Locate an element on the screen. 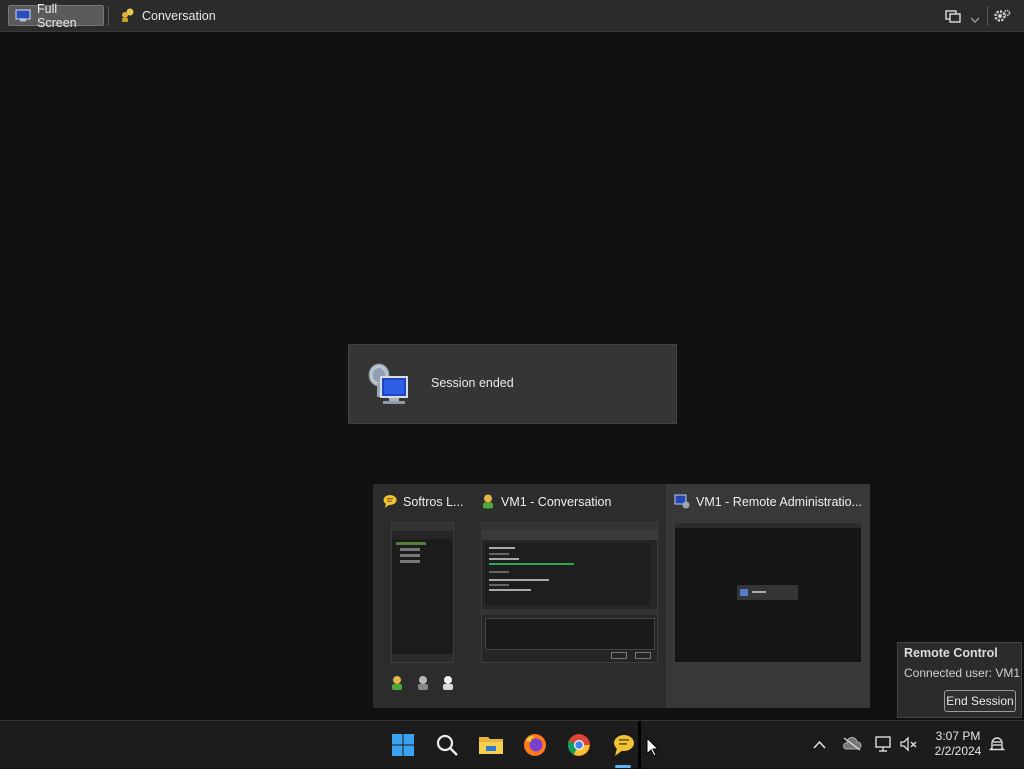 This screenshot has width=1024, height=769. user-green-icon is located at coordinates (397, 683).